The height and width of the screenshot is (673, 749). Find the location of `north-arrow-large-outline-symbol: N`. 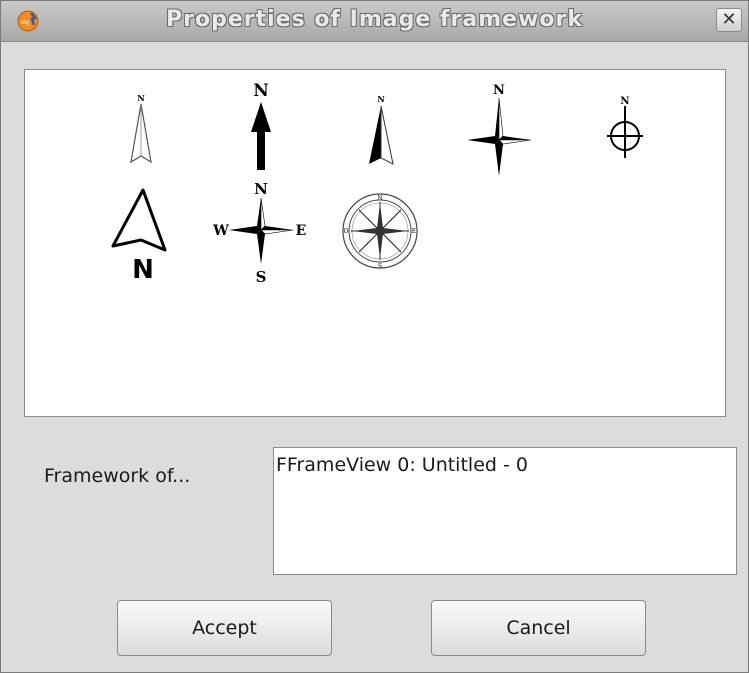

north-arrow-large-outline-symbol: N is located at coordinates (141, 236).